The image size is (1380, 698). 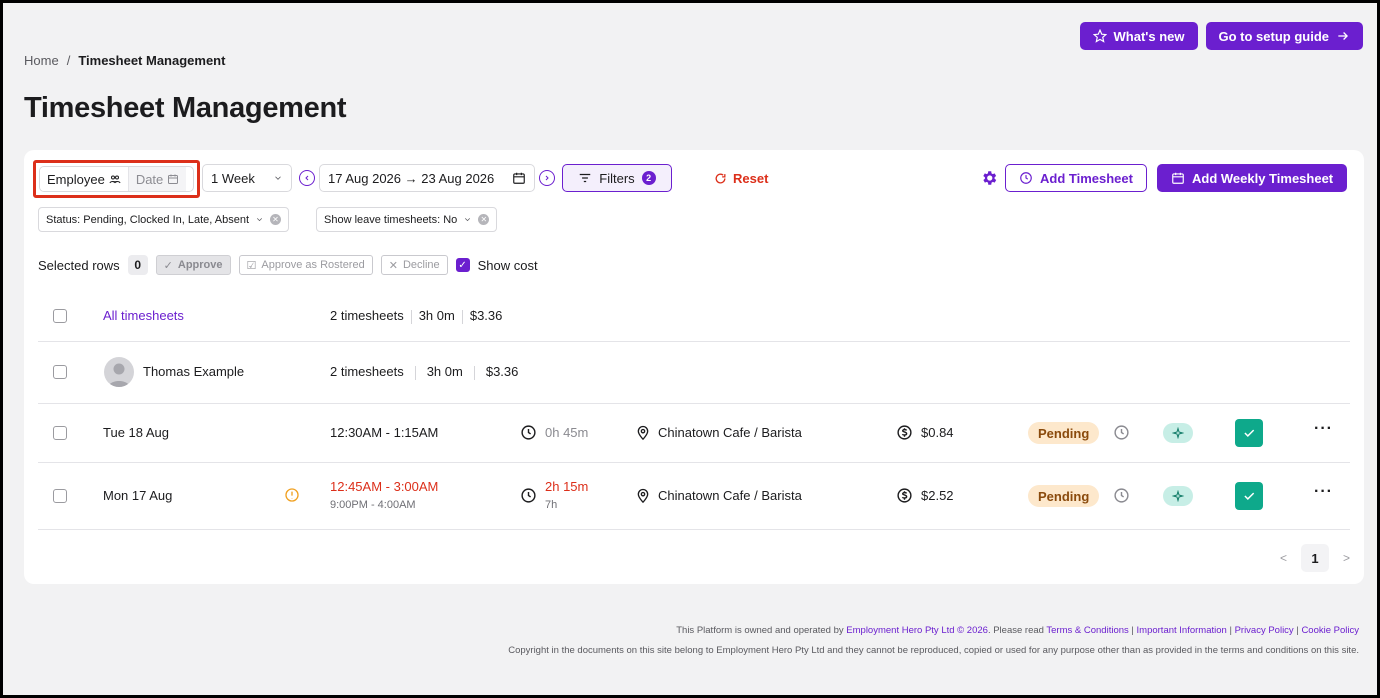 What do you see at coordinates (292, 495) in the screenshot?
I see `warning-icon` at bounding box center [292, 495].